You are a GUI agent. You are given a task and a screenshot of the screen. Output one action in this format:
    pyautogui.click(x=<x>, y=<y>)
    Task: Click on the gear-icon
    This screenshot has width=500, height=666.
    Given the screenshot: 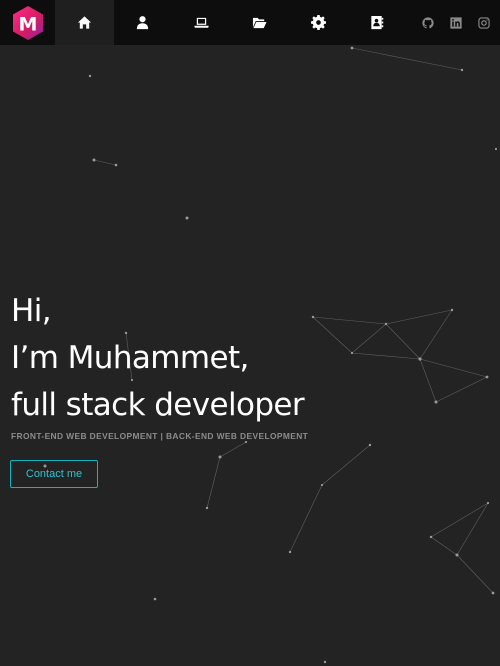 What is the action you would take?
    pyautogui.click(x=318, y=22)
    